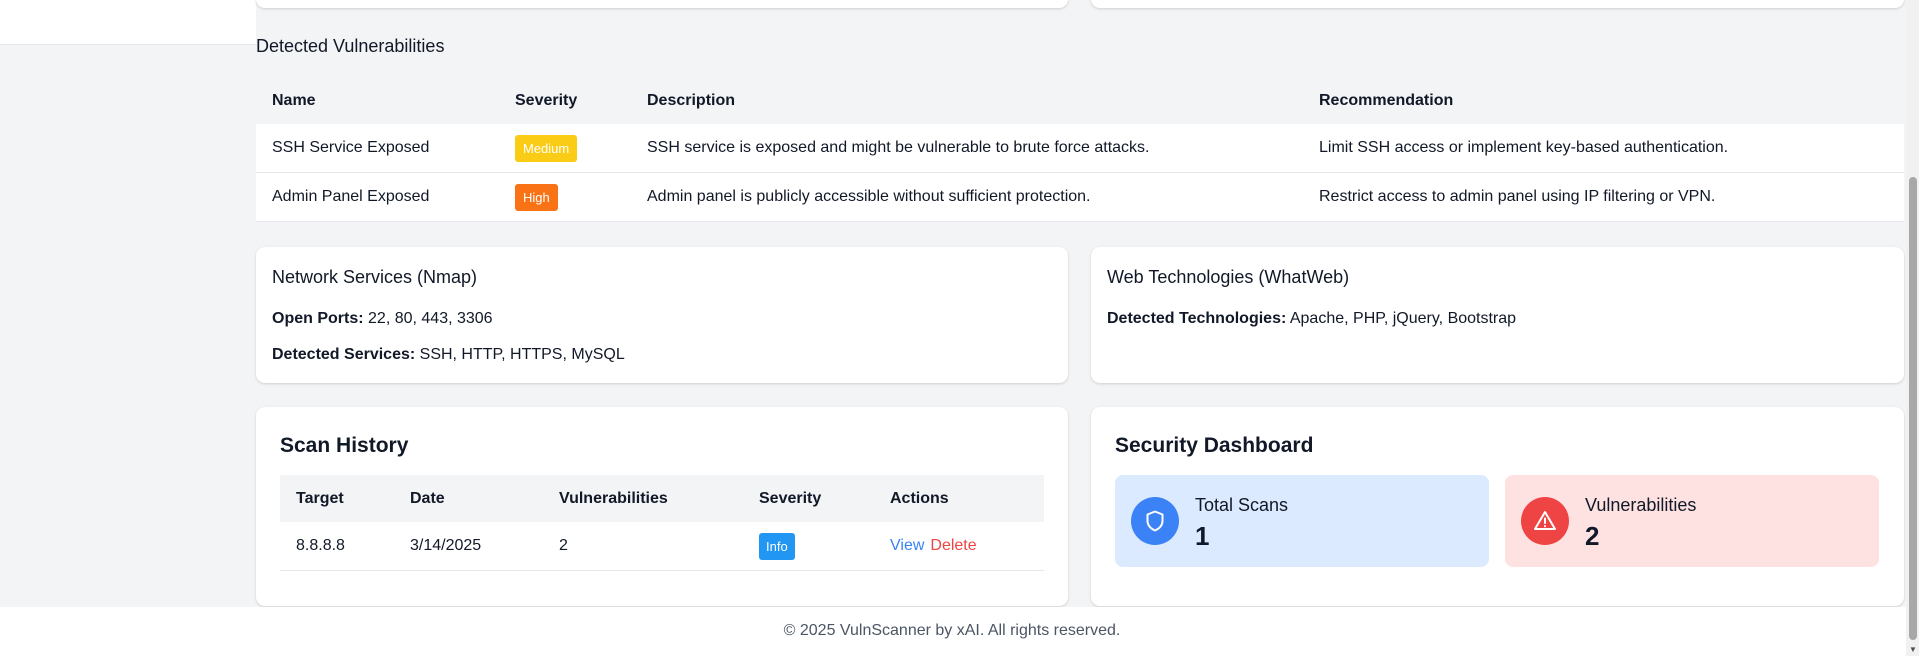  Describe the element at coordinates (1641, 505) in the screenshot. I see `vulnerabilities-label: Vulnerabilities` at that location.